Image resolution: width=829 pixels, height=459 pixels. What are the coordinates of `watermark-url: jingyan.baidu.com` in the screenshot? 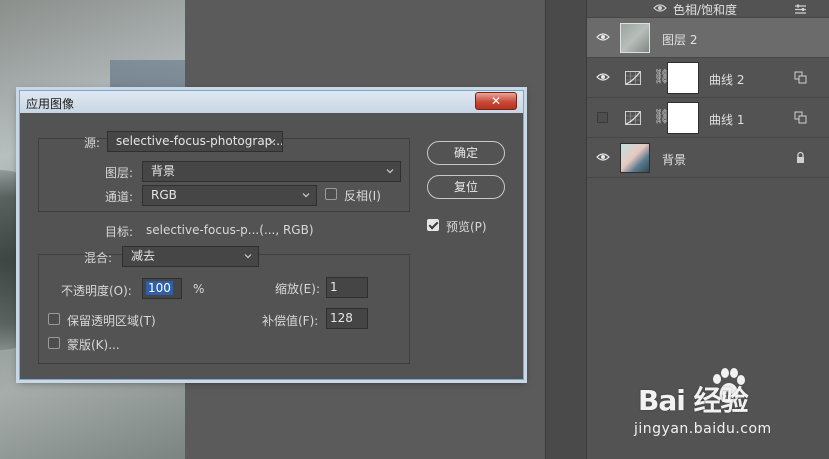 It's located at (703, 429).